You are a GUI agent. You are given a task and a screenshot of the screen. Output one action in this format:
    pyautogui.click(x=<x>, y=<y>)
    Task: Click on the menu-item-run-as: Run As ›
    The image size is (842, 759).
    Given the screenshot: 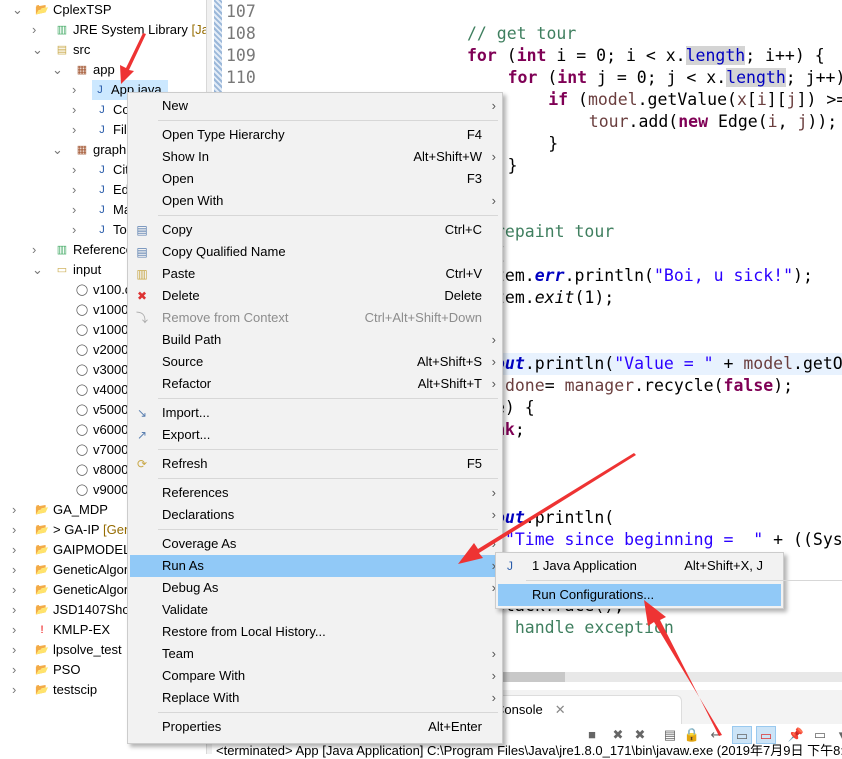 What is the action you would take?
    pyautogui.click(x=315, y=566)
    